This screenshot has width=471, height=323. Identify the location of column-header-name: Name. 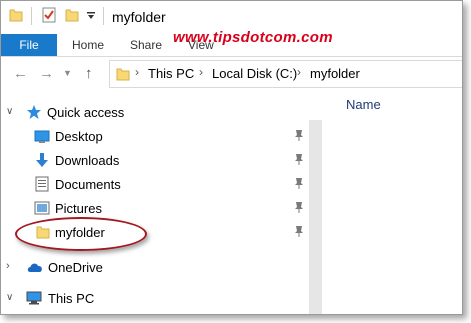
(363, 104).